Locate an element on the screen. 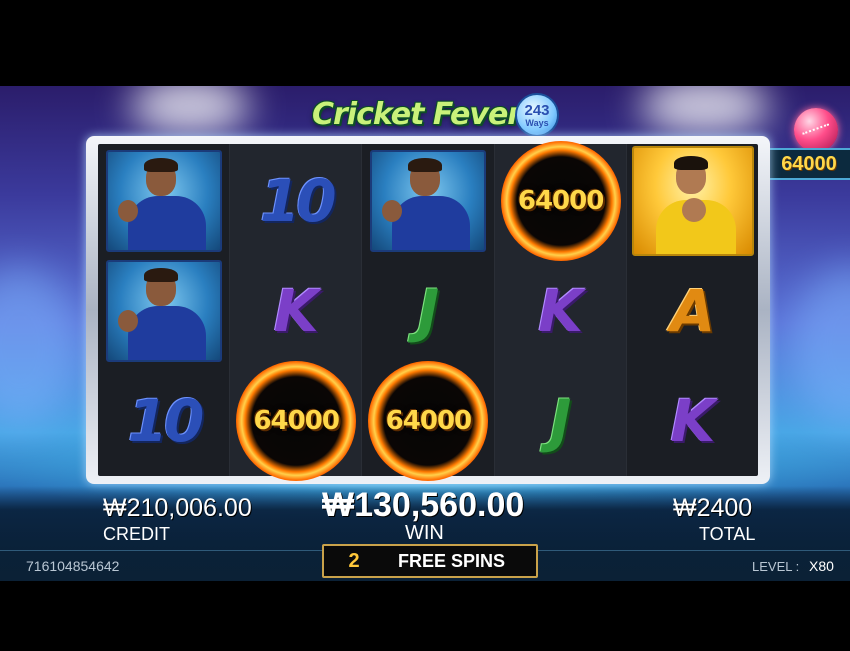 This screenshot has width=850, height=651. win-value: ₩130,560.00 is located at coordinates (423, 505).